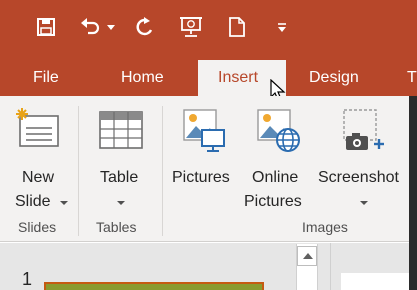 The image size is (417, 290). Describe the element at coordinates (307, 256) in the screenshot. I see `scroll-up-button` at that location.